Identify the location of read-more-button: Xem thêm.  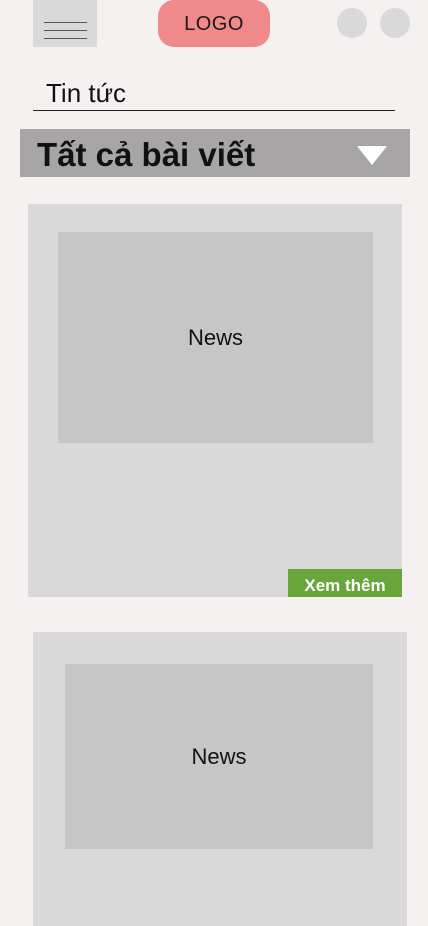
(345, 583).